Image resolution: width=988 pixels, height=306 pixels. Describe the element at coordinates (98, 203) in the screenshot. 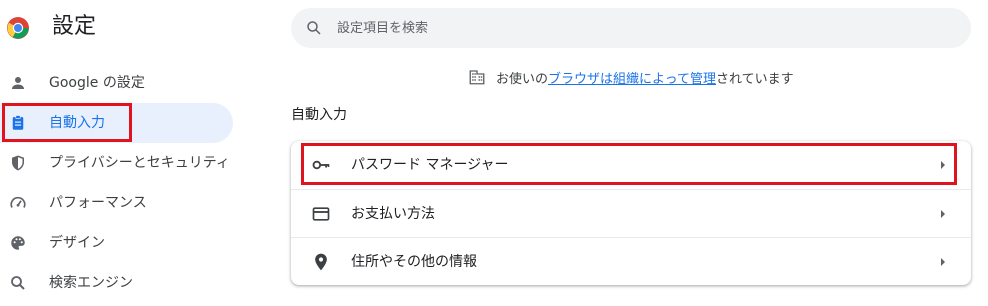

I see `sidebar-item-label: パフォーマンス` at that location.